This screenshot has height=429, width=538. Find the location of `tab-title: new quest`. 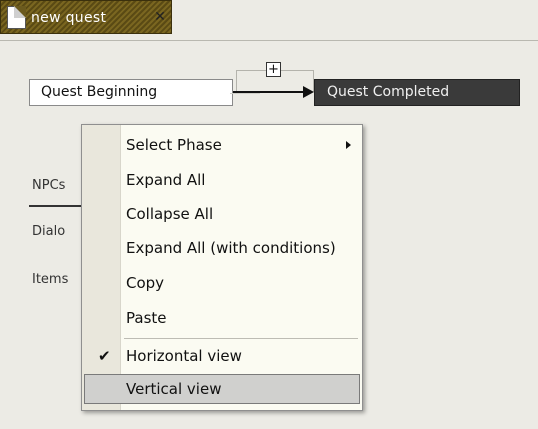

tab-title: new quest is located at coordinates (69, 18).